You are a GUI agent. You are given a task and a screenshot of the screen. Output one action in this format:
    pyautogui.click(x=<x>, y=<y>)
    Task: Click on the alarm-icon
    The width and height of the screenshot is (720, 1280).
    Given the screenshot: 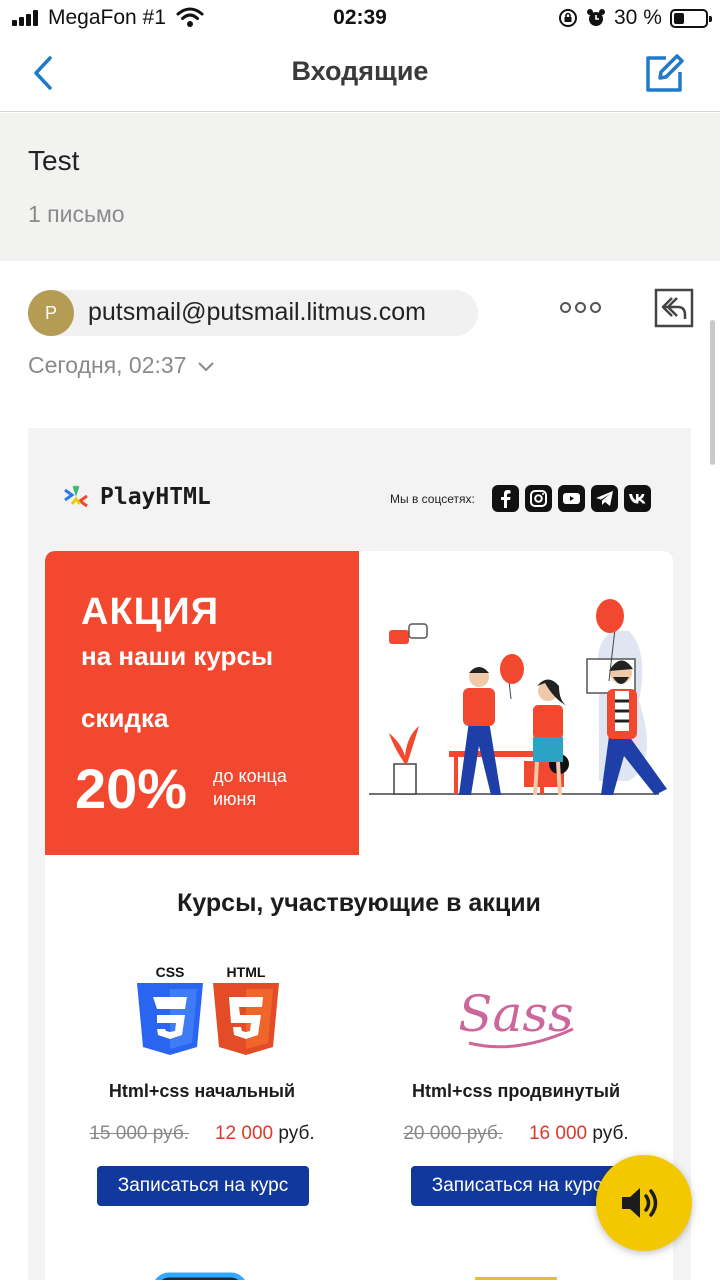 What is the action you would take?
    pyautogui.click(x=596, y=17)
    